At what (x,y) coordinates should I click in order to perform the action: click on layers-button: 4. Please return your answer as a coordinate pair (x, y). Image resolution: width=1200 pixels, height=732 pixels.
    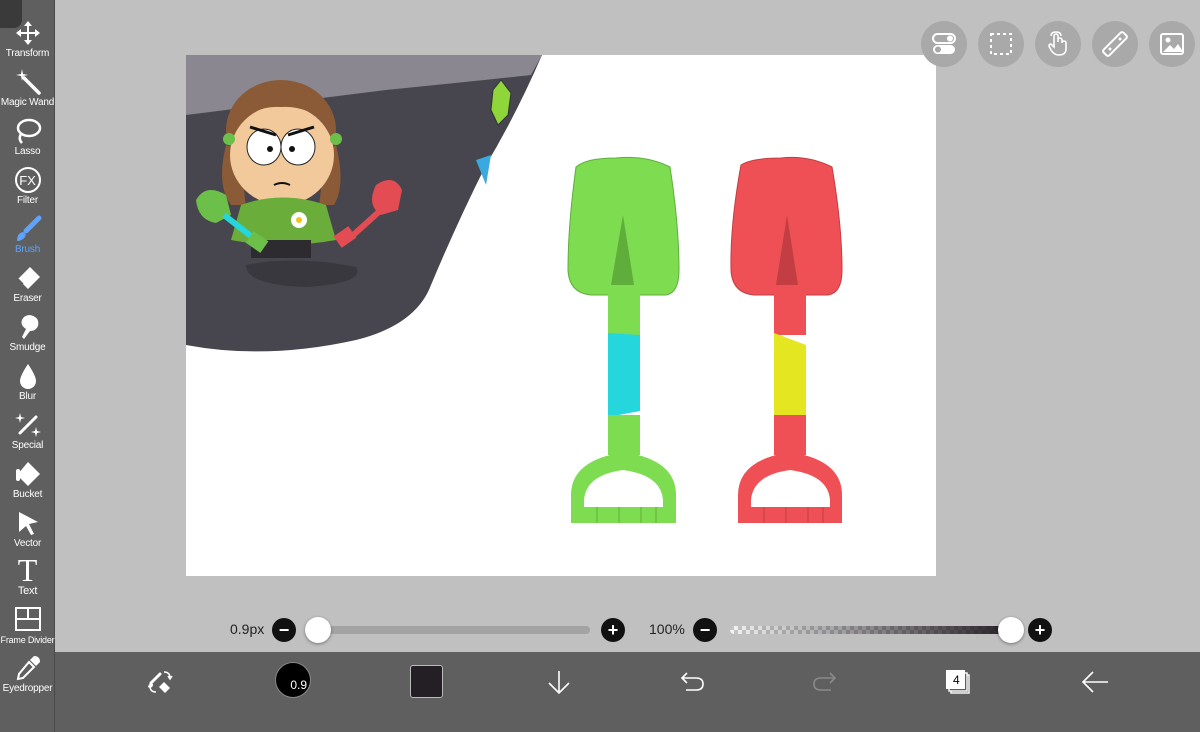
    Looking at the image, I should click on (958, 682).